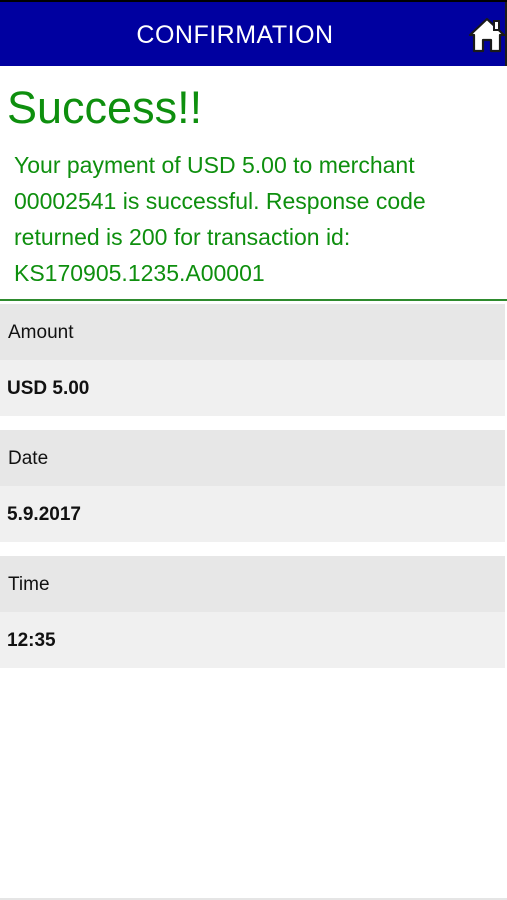 Image resolution: width=507 pixels, height=900 pixels. What do you see at coordinates (105, 107) in the screenshot?
I see `success-heading: Success!!` at bounding box center [105, 107].